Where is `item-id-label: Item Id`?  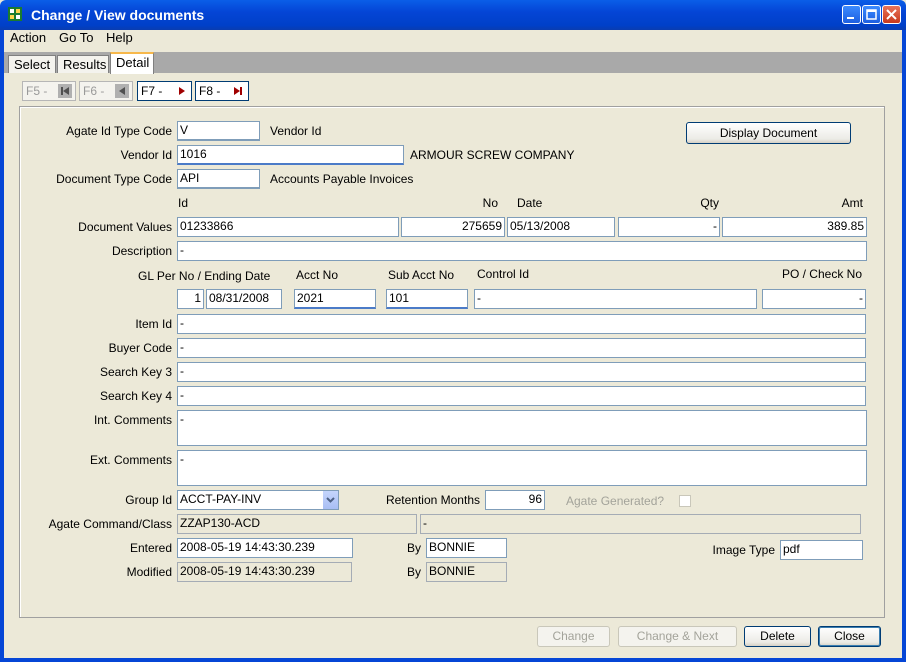 item-id-label: Item Id is located at coordinates (153, 324).